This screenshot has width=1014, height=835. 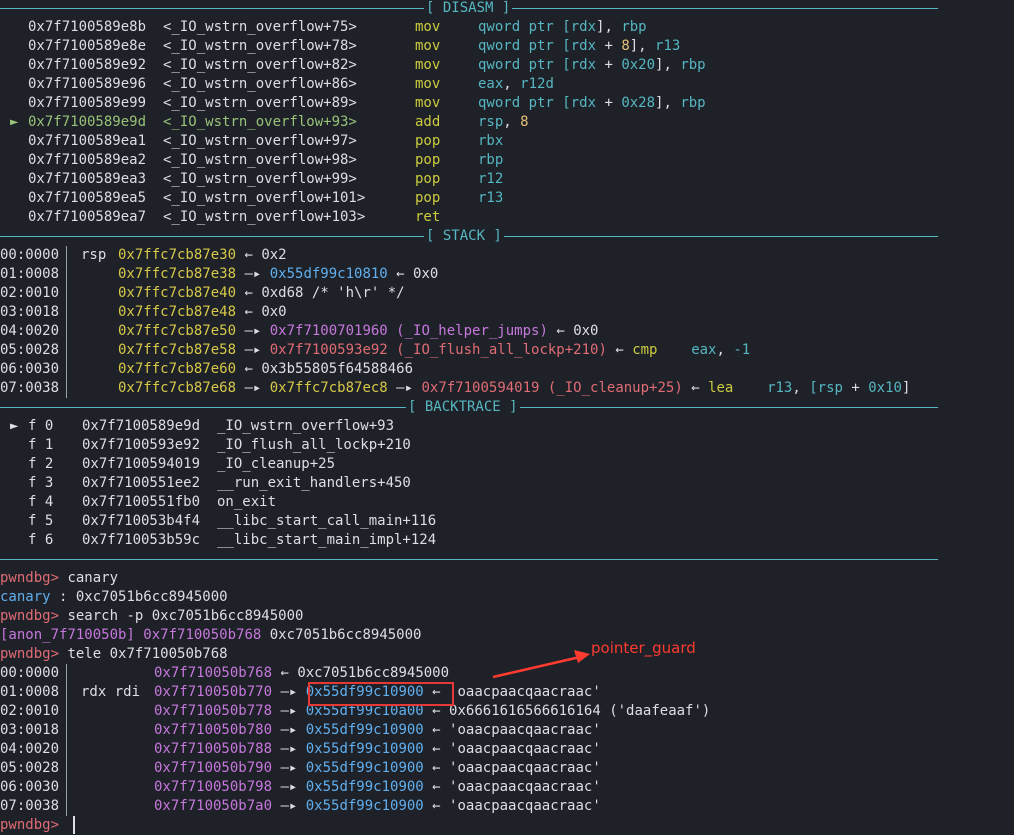 What do you see at coordinates (507, 464) in the screenshot?
I see `backtrace-row: f 2 0x7f7100594019 _IO_cleanup+25` at bounding box center [507, 464].